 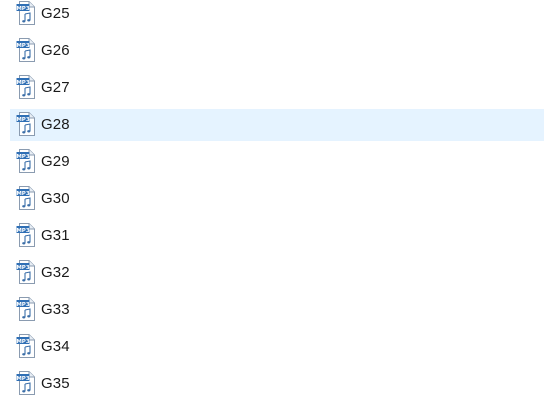 I want to click on file-list-item: MP3 G28, so click(x=277, y=125).